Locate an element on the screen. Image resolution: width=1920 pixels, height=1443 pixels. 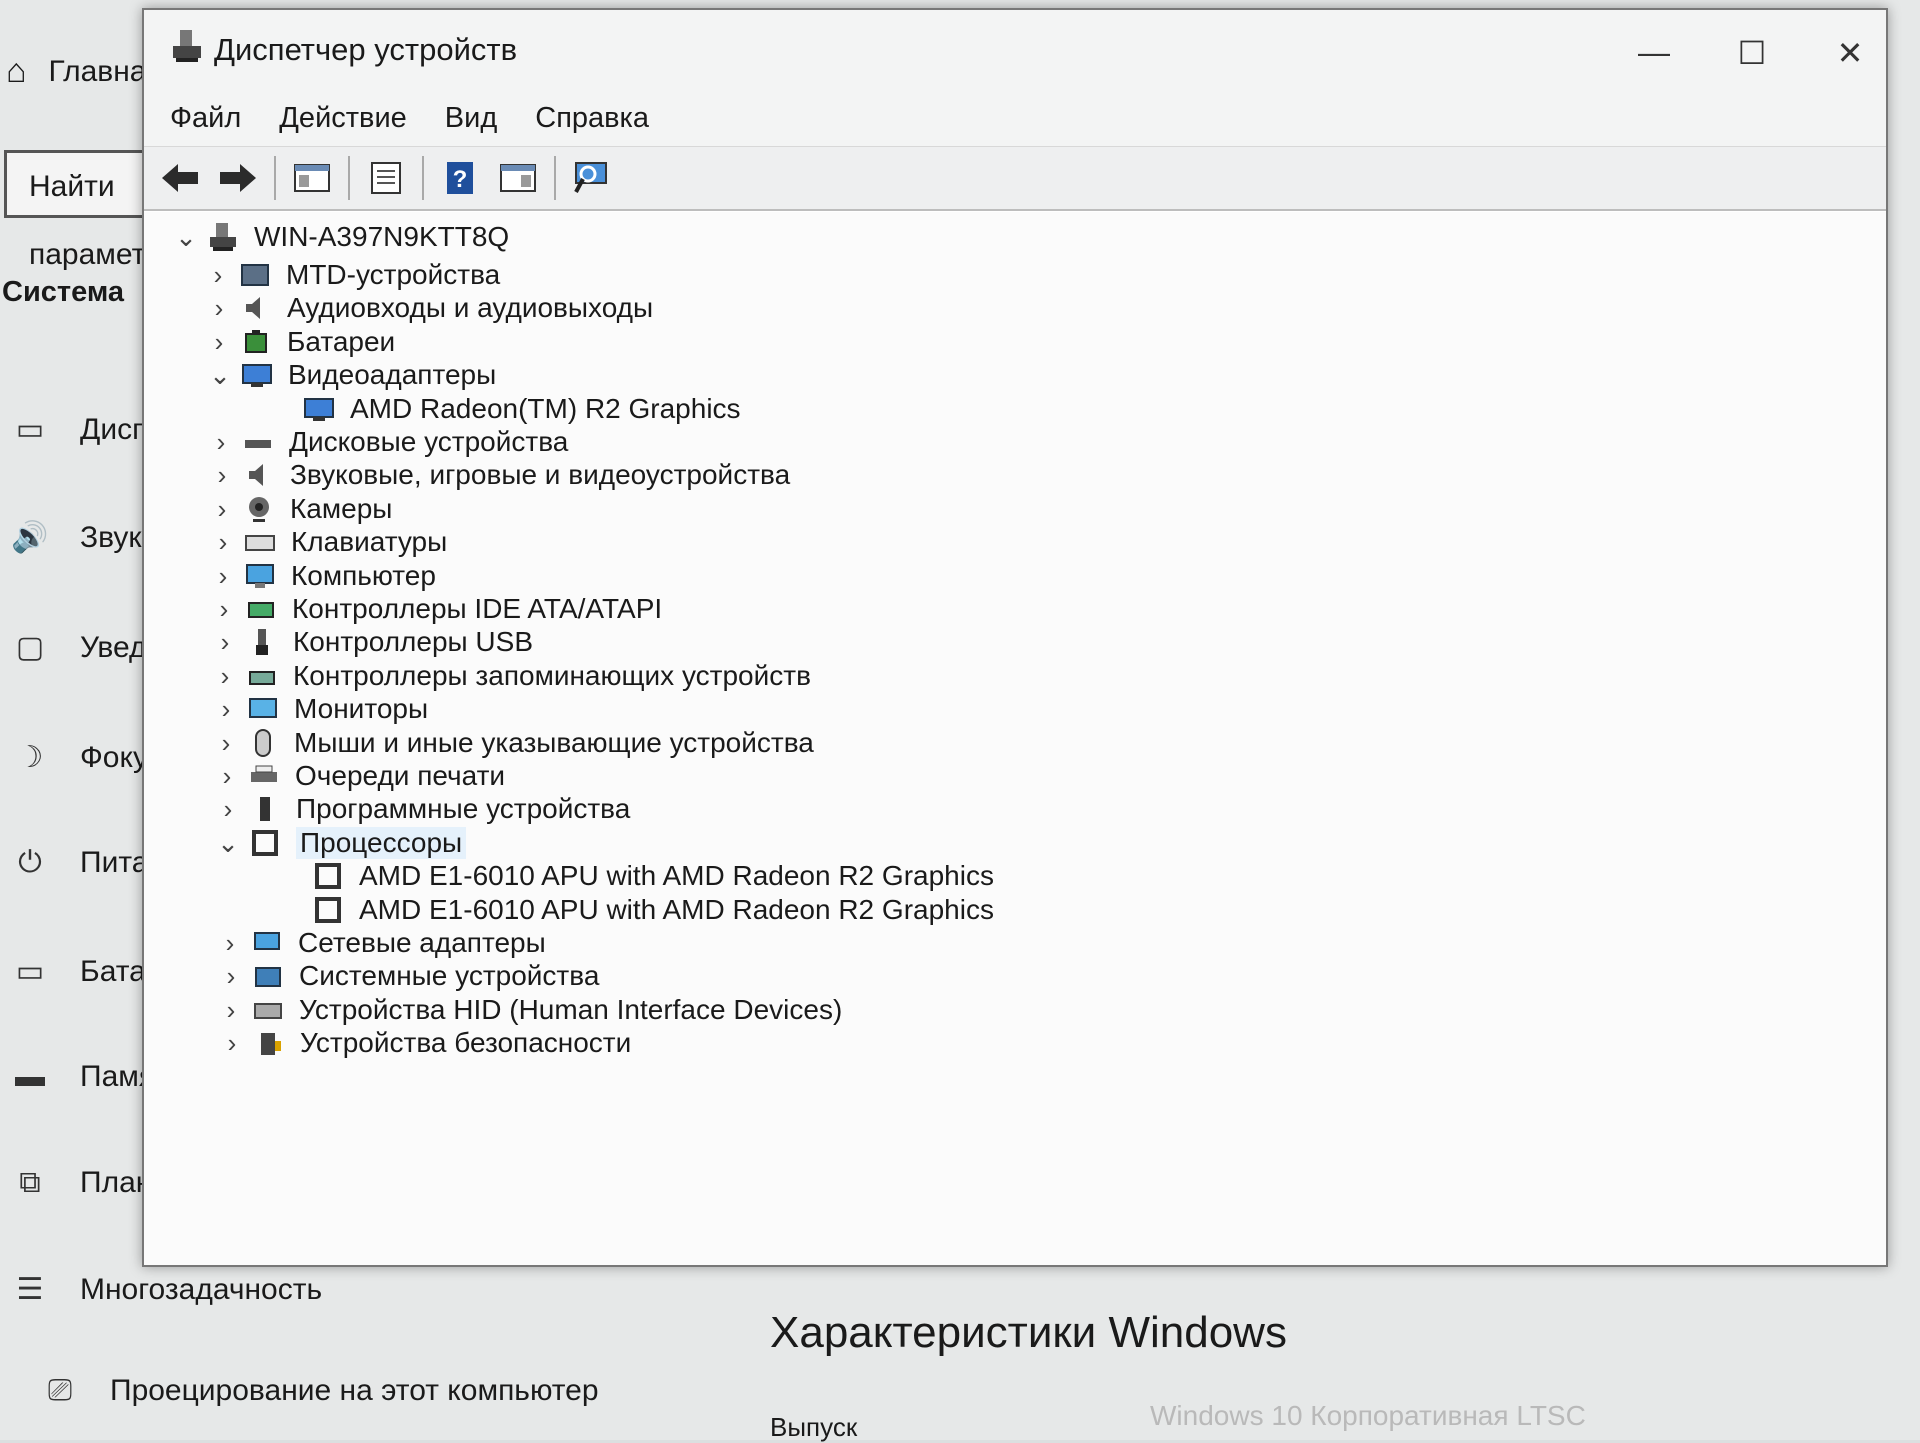
tree-category-system-device: › Системные устройства is located at coordinates (406, 976).